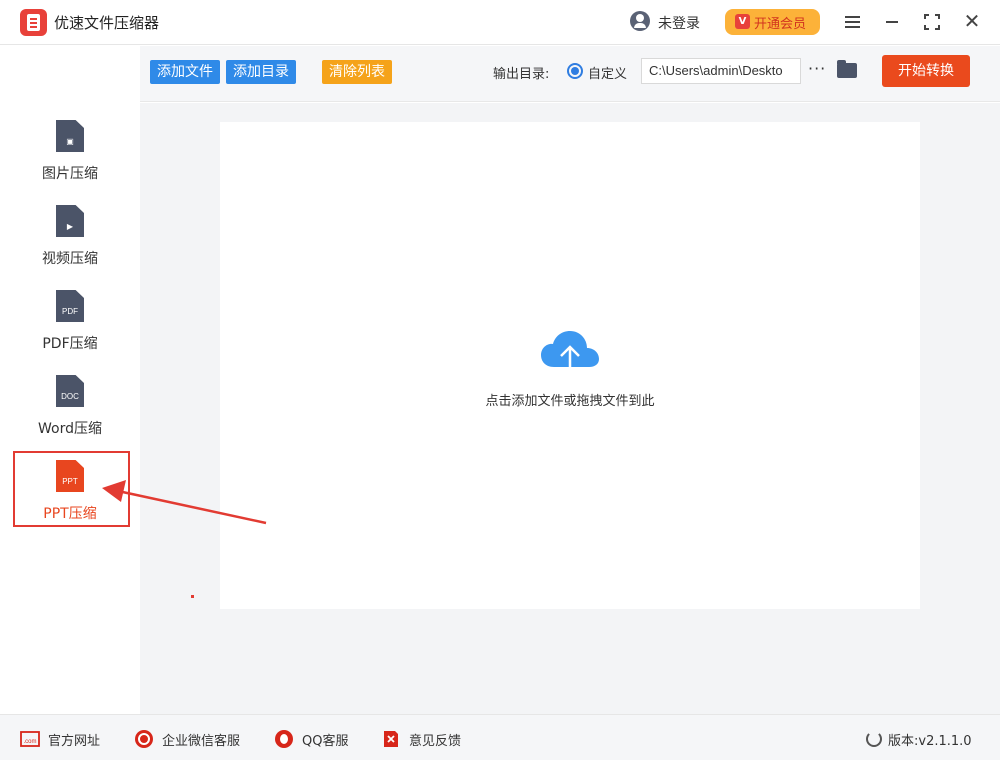 Image resolution: width=1000 pixels, height=760 pixels. I want to click on close-icon: ✕, so click(972, 22).